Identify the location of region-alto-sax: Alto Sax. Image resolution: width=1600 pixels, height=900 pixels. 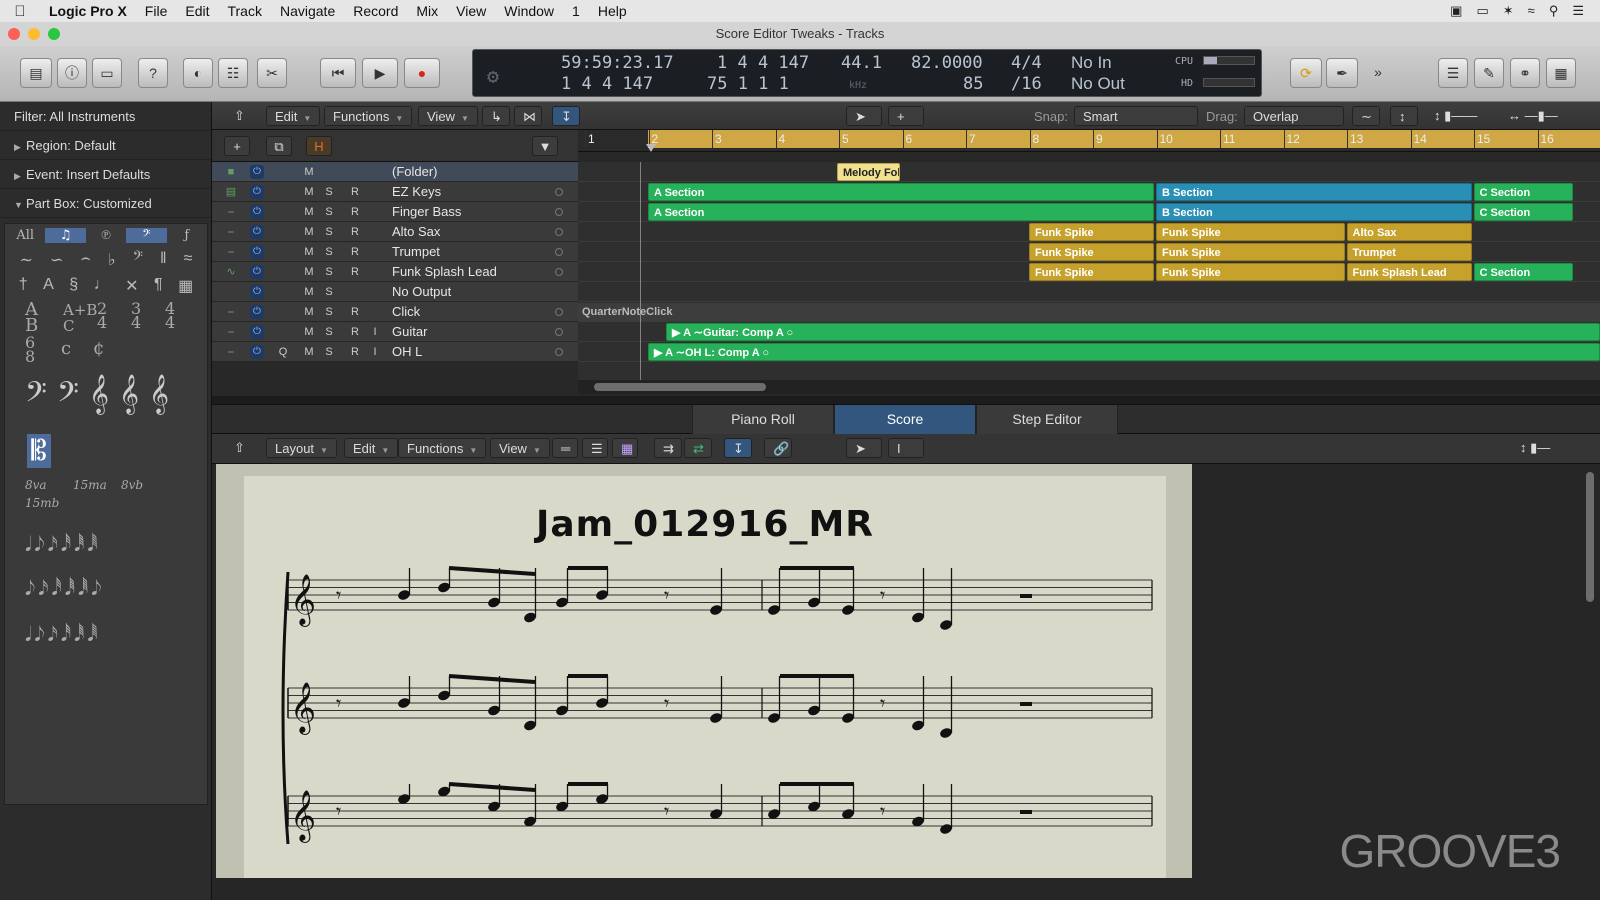
(1409, 232).